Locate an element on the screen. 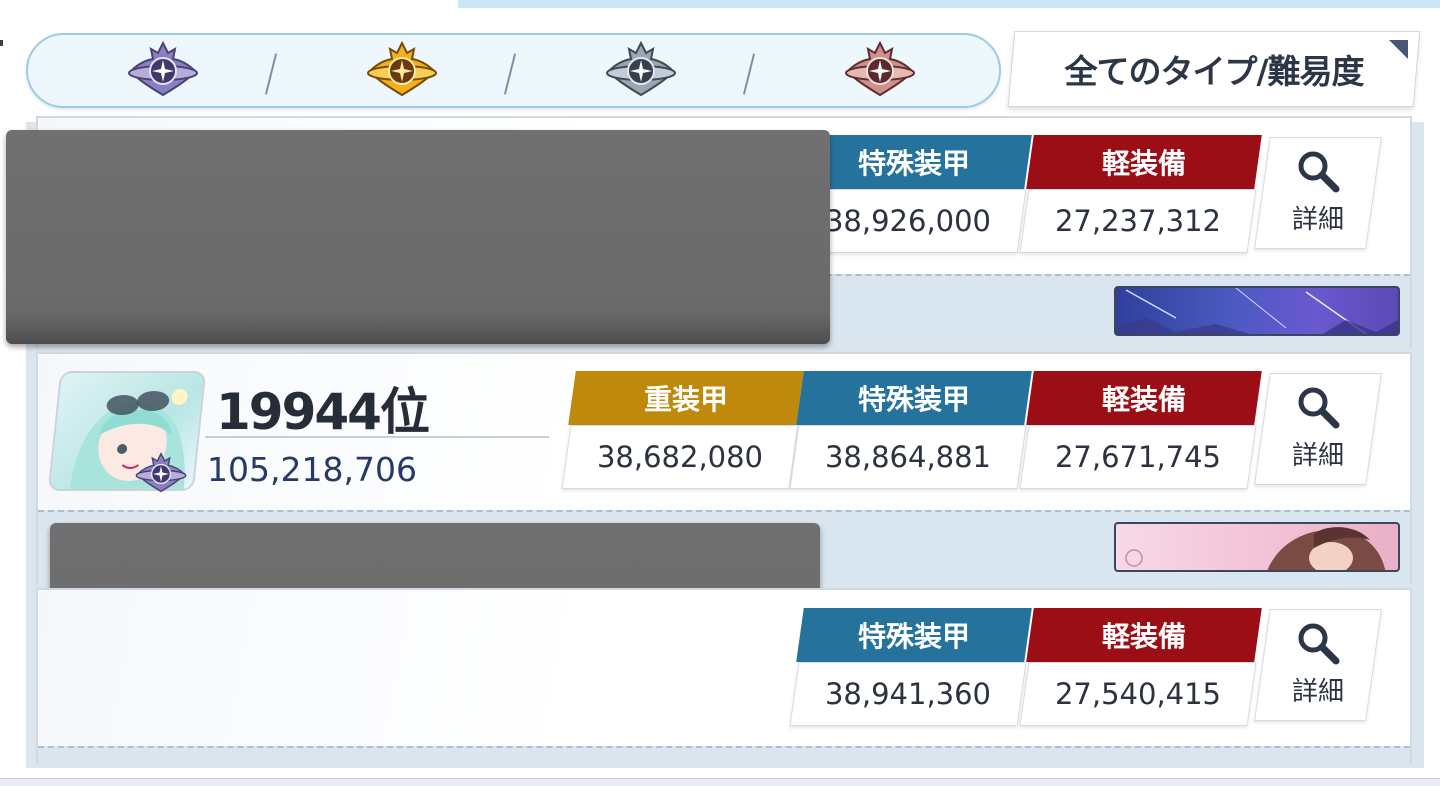  rank-label: 19944位 is located at coordinates (323, 412).